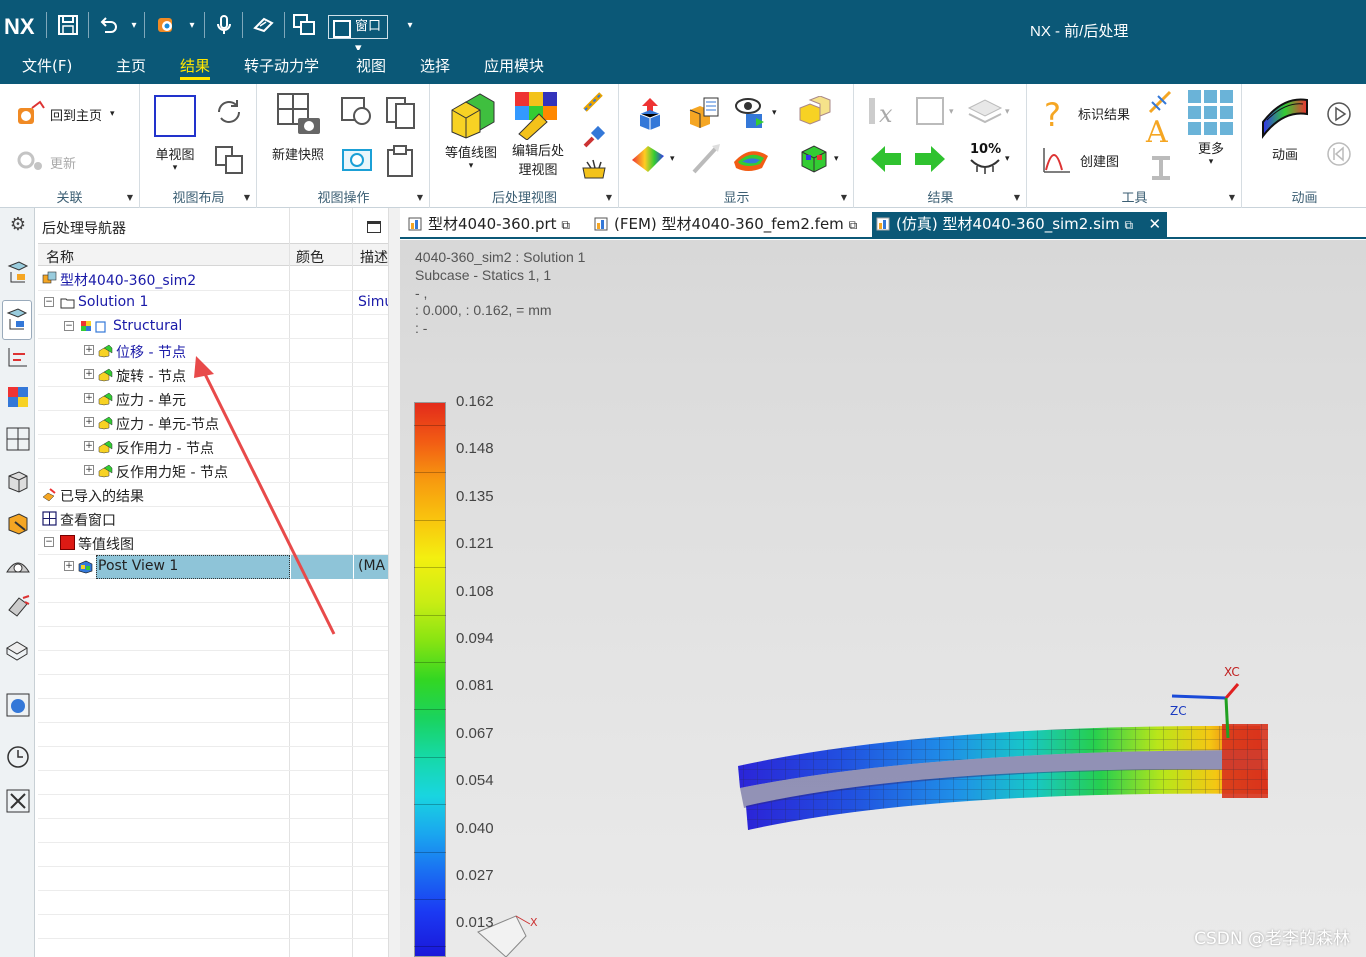  I want to click on tab-fem: (FEM) 型材4040-360_fem2.fem ⧉, so click(723, 225).